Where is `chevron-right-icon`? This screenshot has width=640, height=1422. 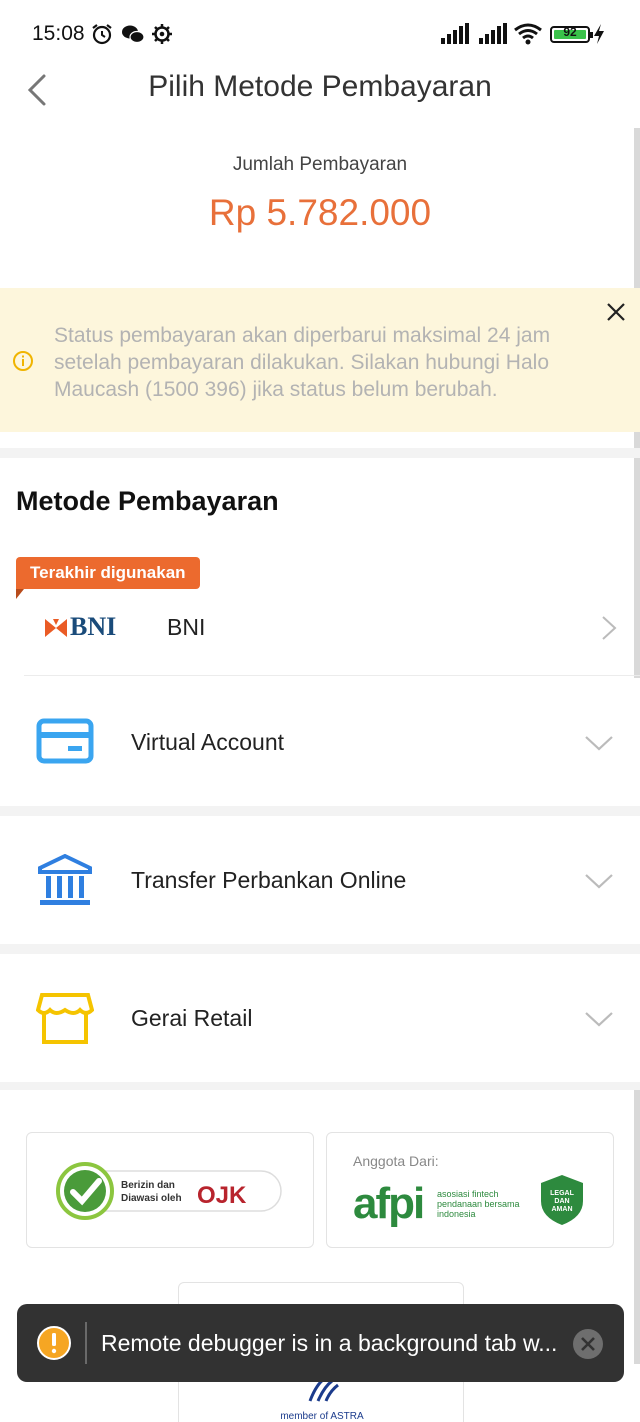
chevron-right-icon is located at coordinates (609, 628).